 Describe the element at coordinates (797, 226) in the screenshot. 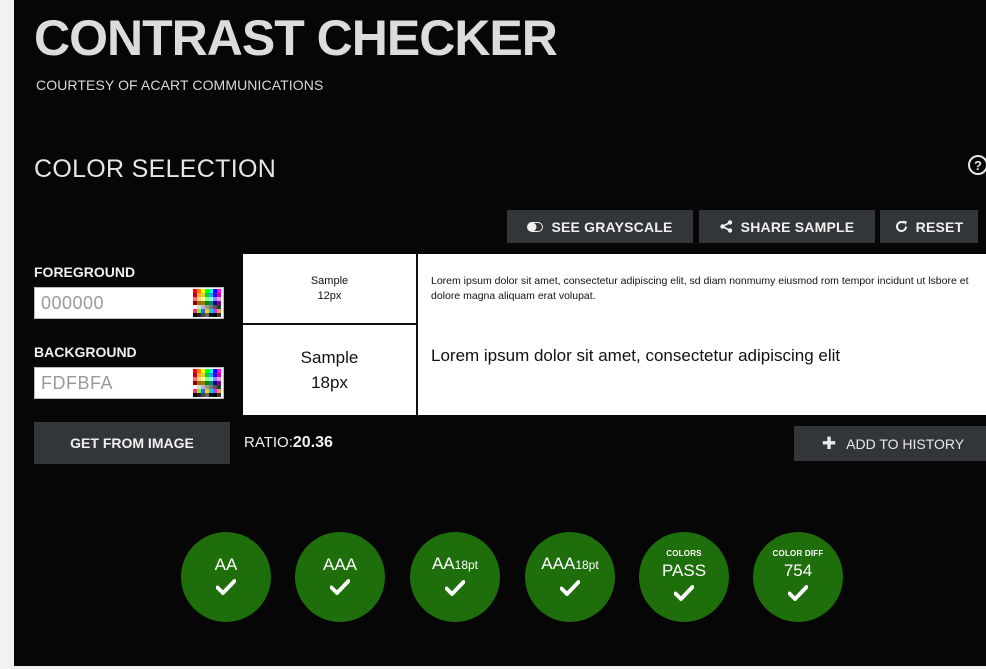

I see `share-sample-label: SHARE SAMPLE` at that location.